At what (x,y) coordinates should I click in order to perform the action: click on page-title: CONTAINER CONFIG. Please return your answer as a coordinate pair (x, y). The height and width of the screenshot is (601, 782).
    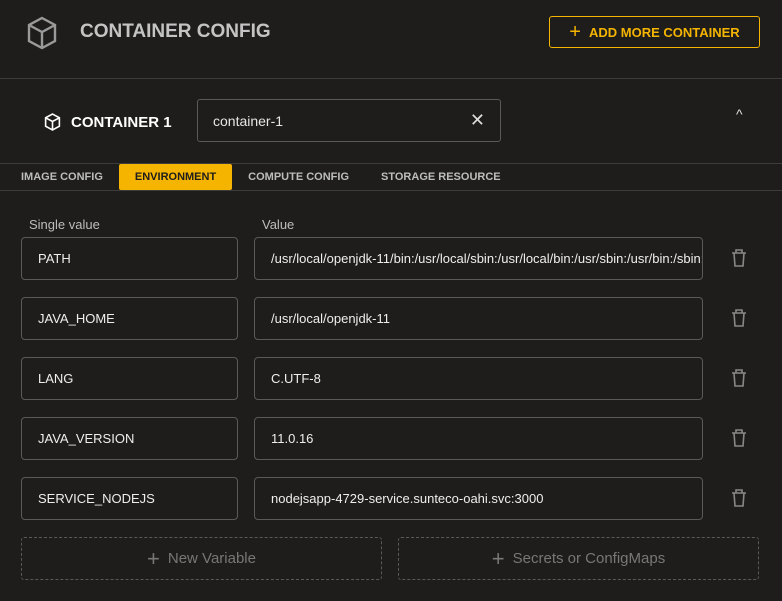
    Looking at the image, I should click on (175, 31).